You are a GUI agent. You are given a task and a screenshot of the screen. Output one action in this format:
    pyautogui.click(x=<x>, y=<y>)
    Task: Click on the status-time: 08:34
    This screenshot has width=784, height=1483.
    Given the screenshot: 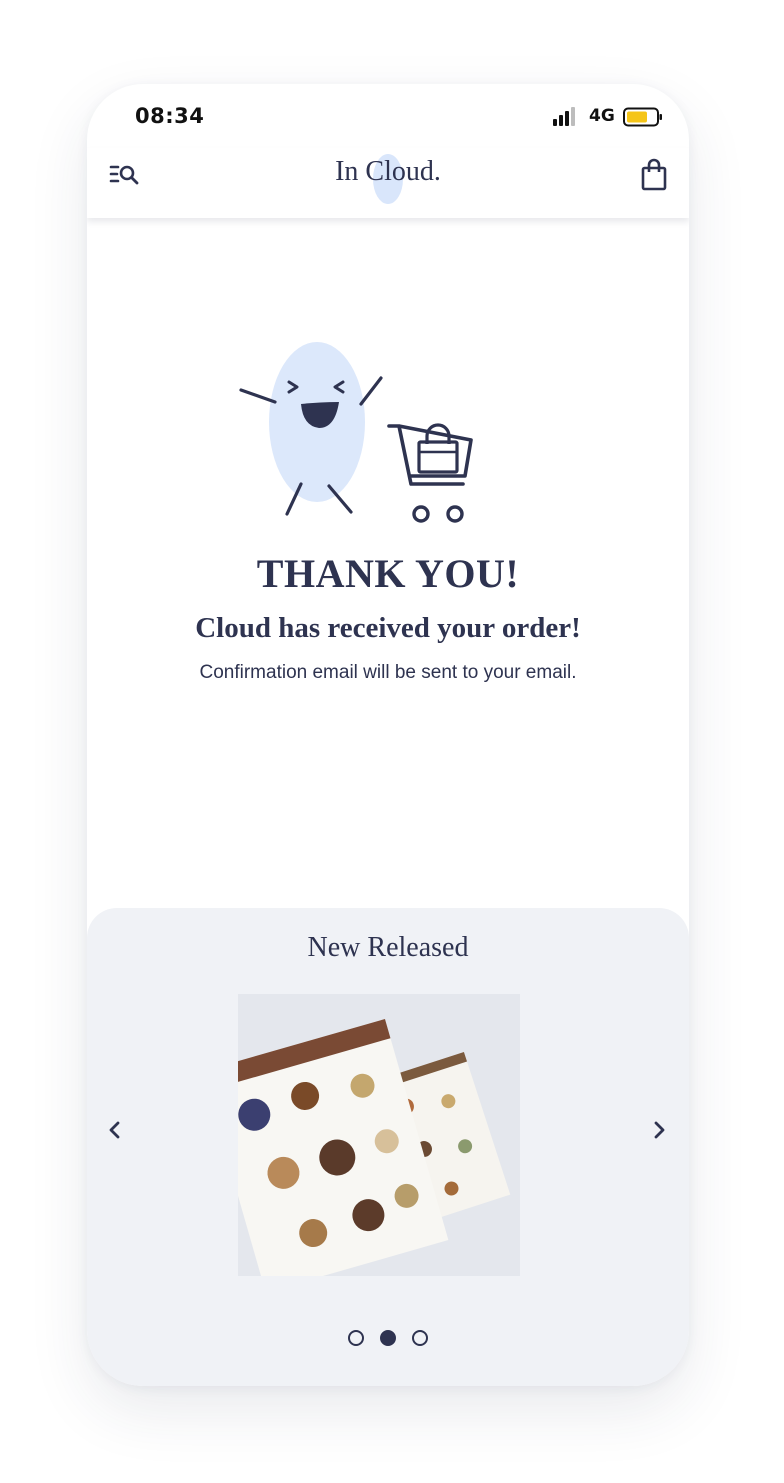 What is the action you would take?
    pyautogui.click(x=170, y=116)
    